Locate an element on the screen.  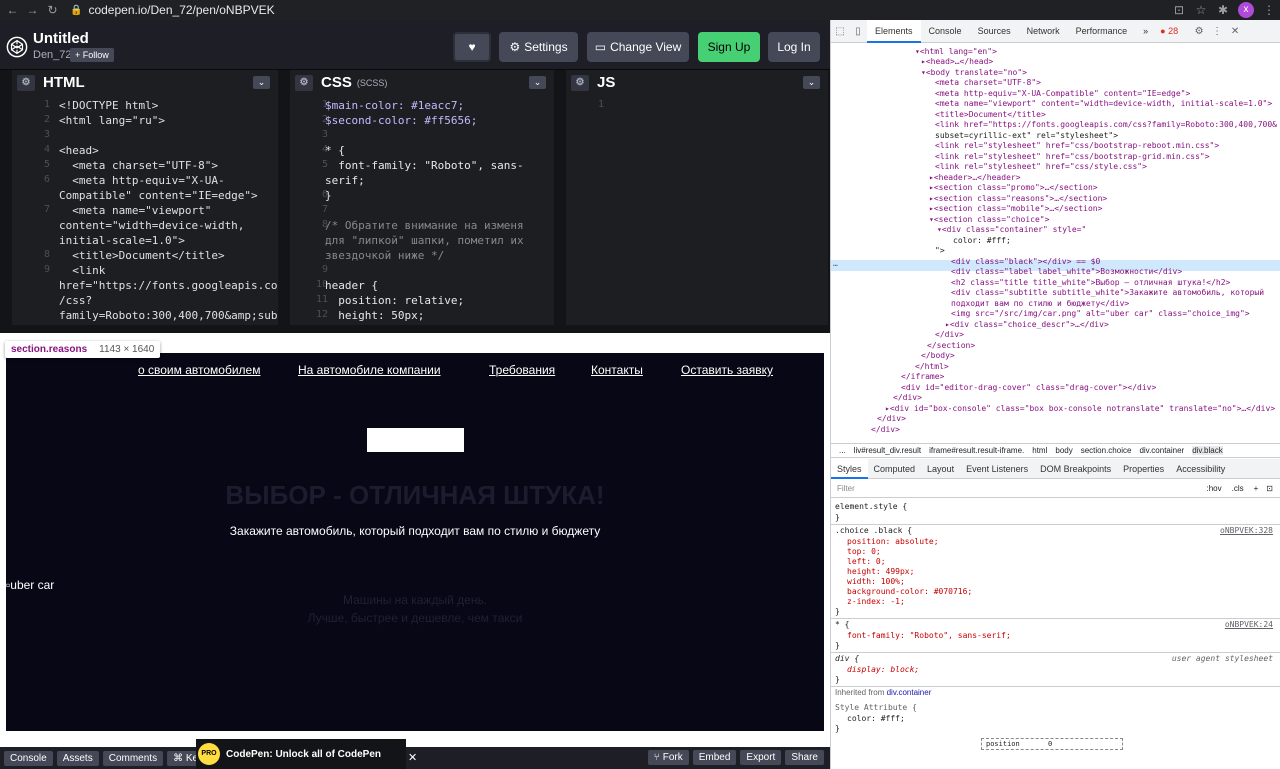
style-property: top: 0; is located at coordinates (864, 551).